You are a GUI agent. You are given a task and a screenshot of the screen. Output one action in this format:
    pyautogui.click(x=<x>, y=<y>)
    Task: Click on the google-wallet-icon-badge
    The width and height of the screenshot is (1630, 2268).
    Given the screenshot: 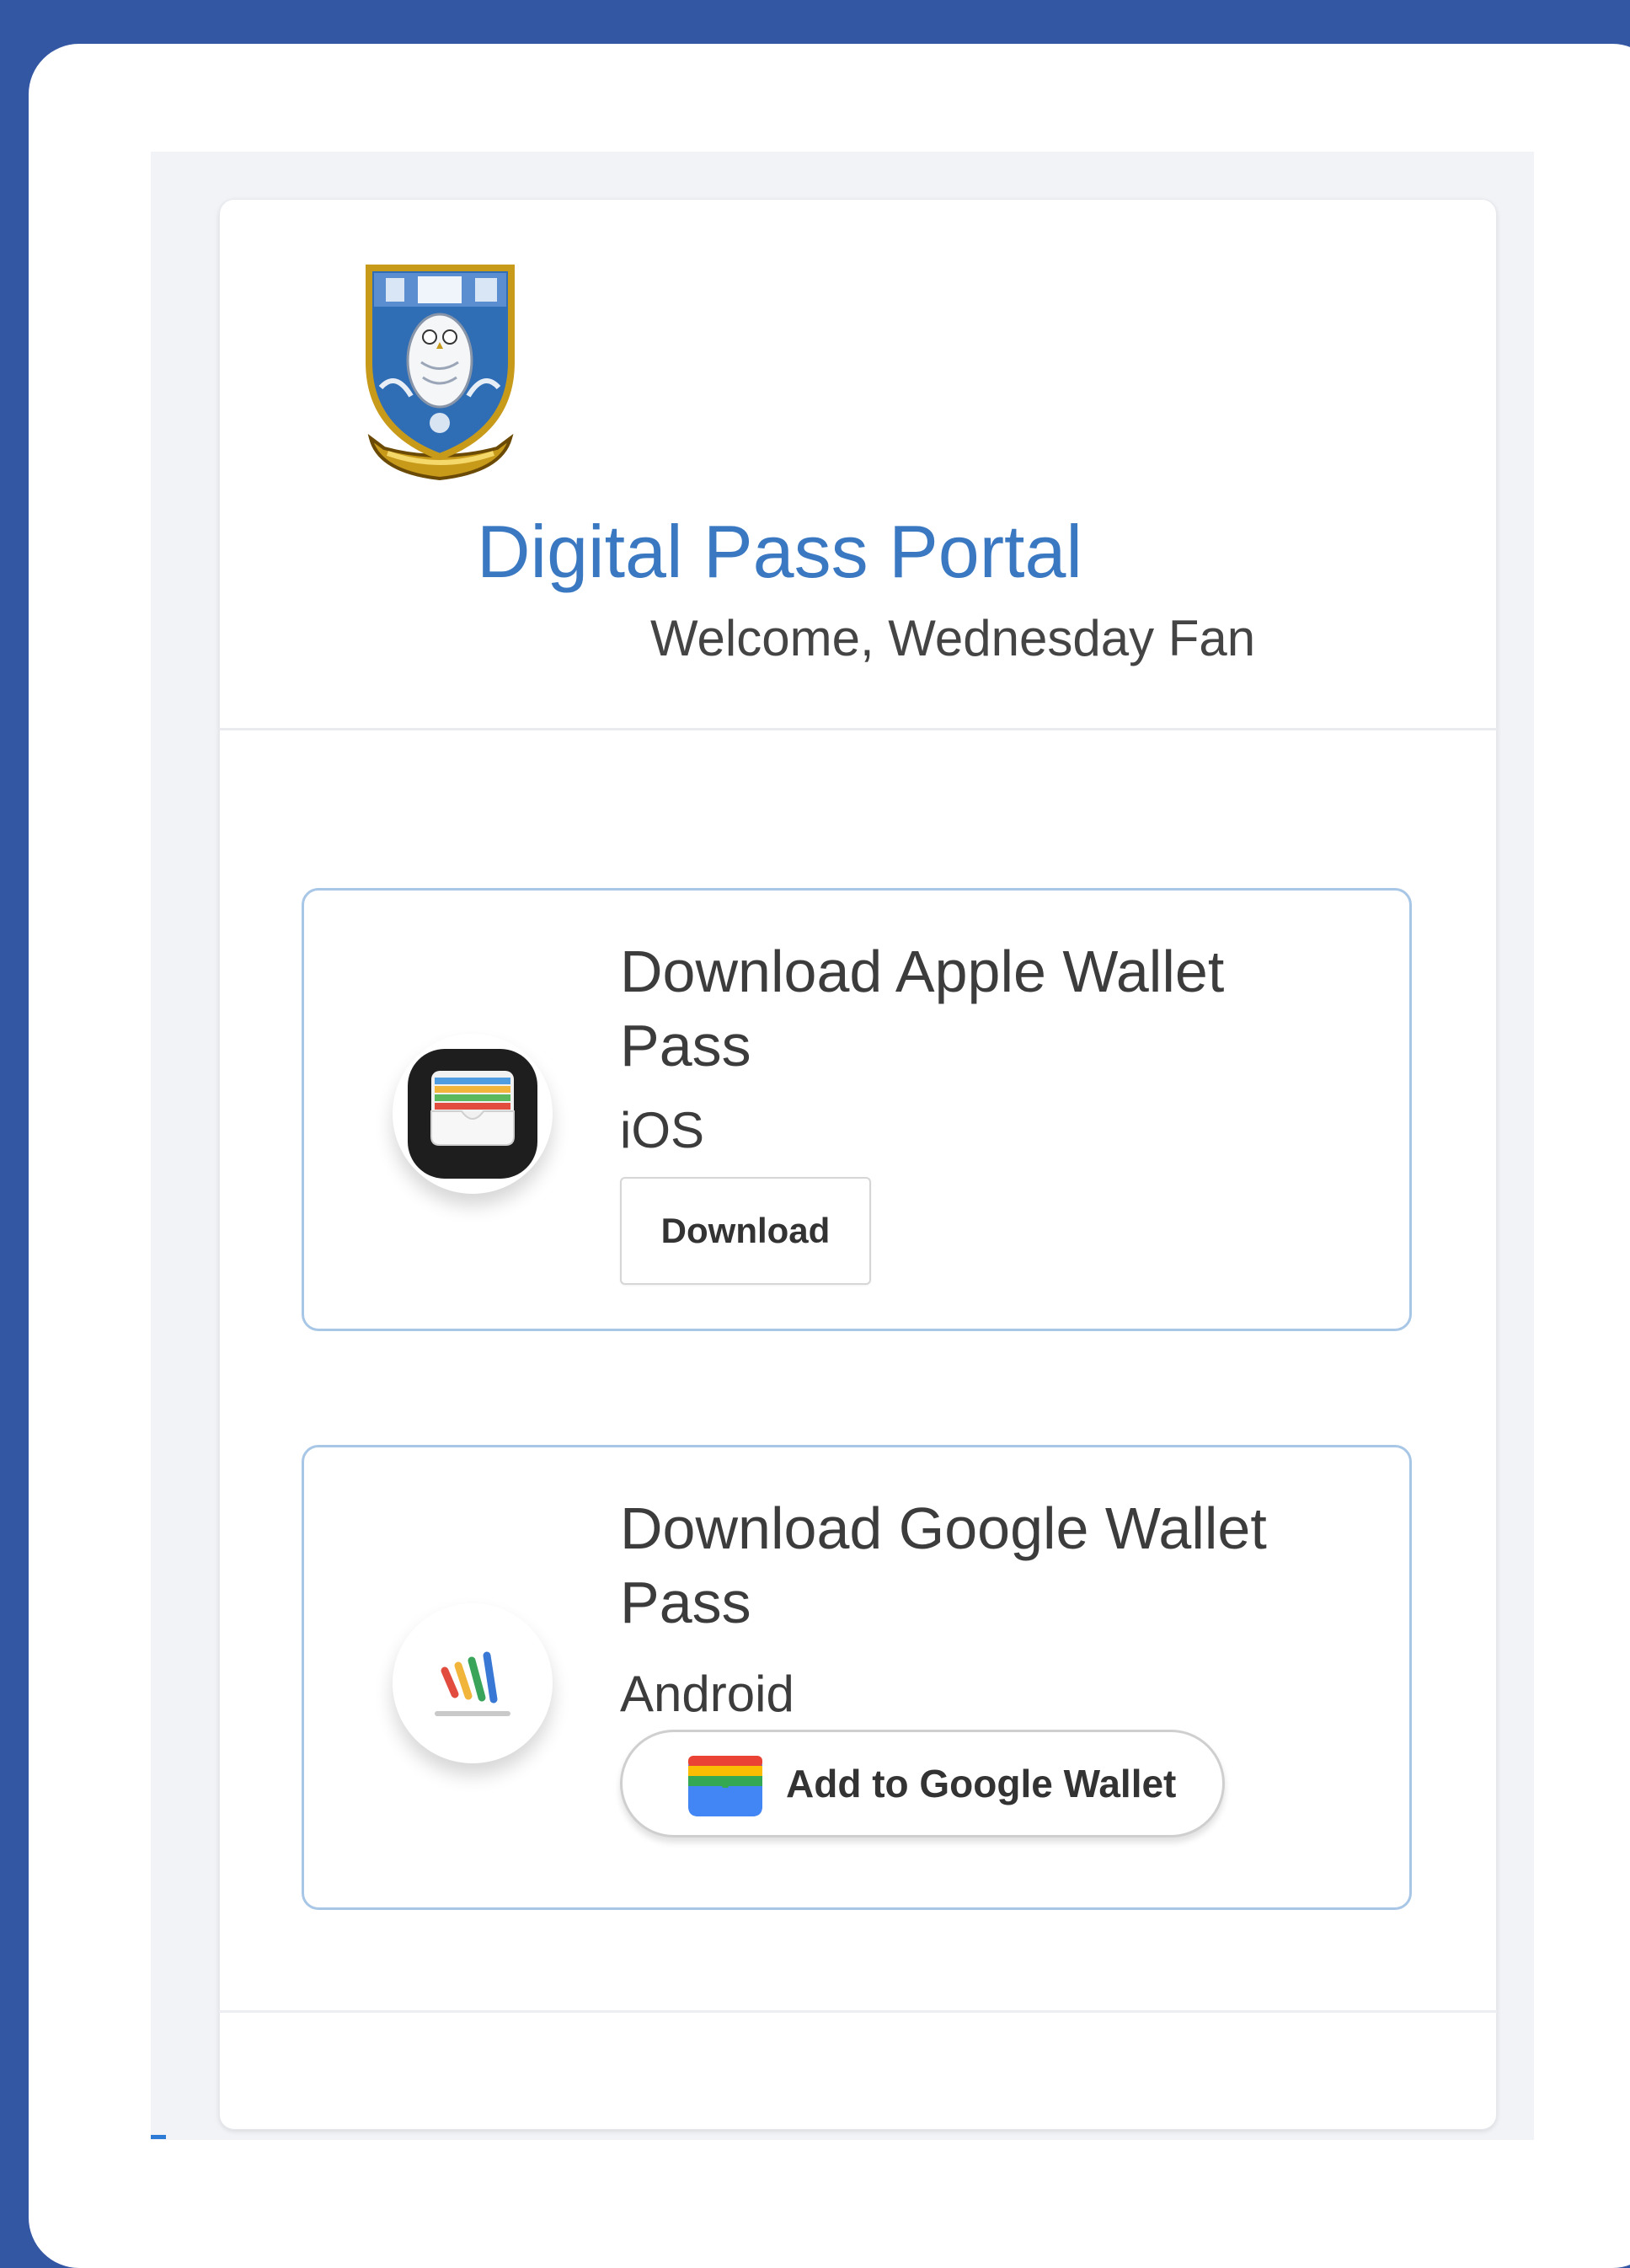 What is the action you would take?
    pyautogui.click(x=473, y=1683)
    